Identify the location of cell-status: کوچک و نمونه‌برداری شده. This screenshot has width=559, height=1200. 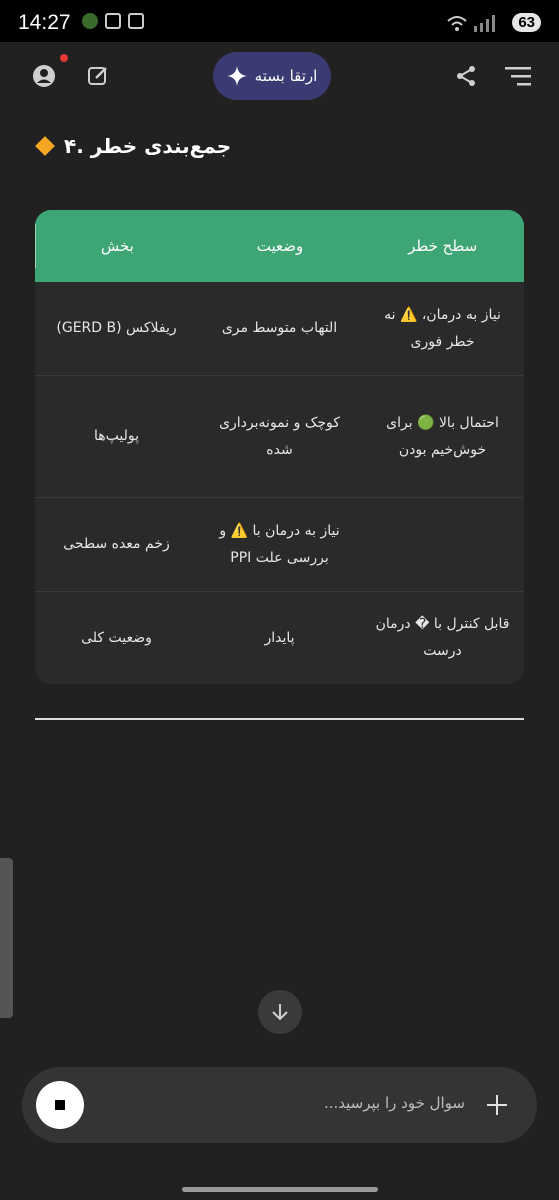
(279, 436).